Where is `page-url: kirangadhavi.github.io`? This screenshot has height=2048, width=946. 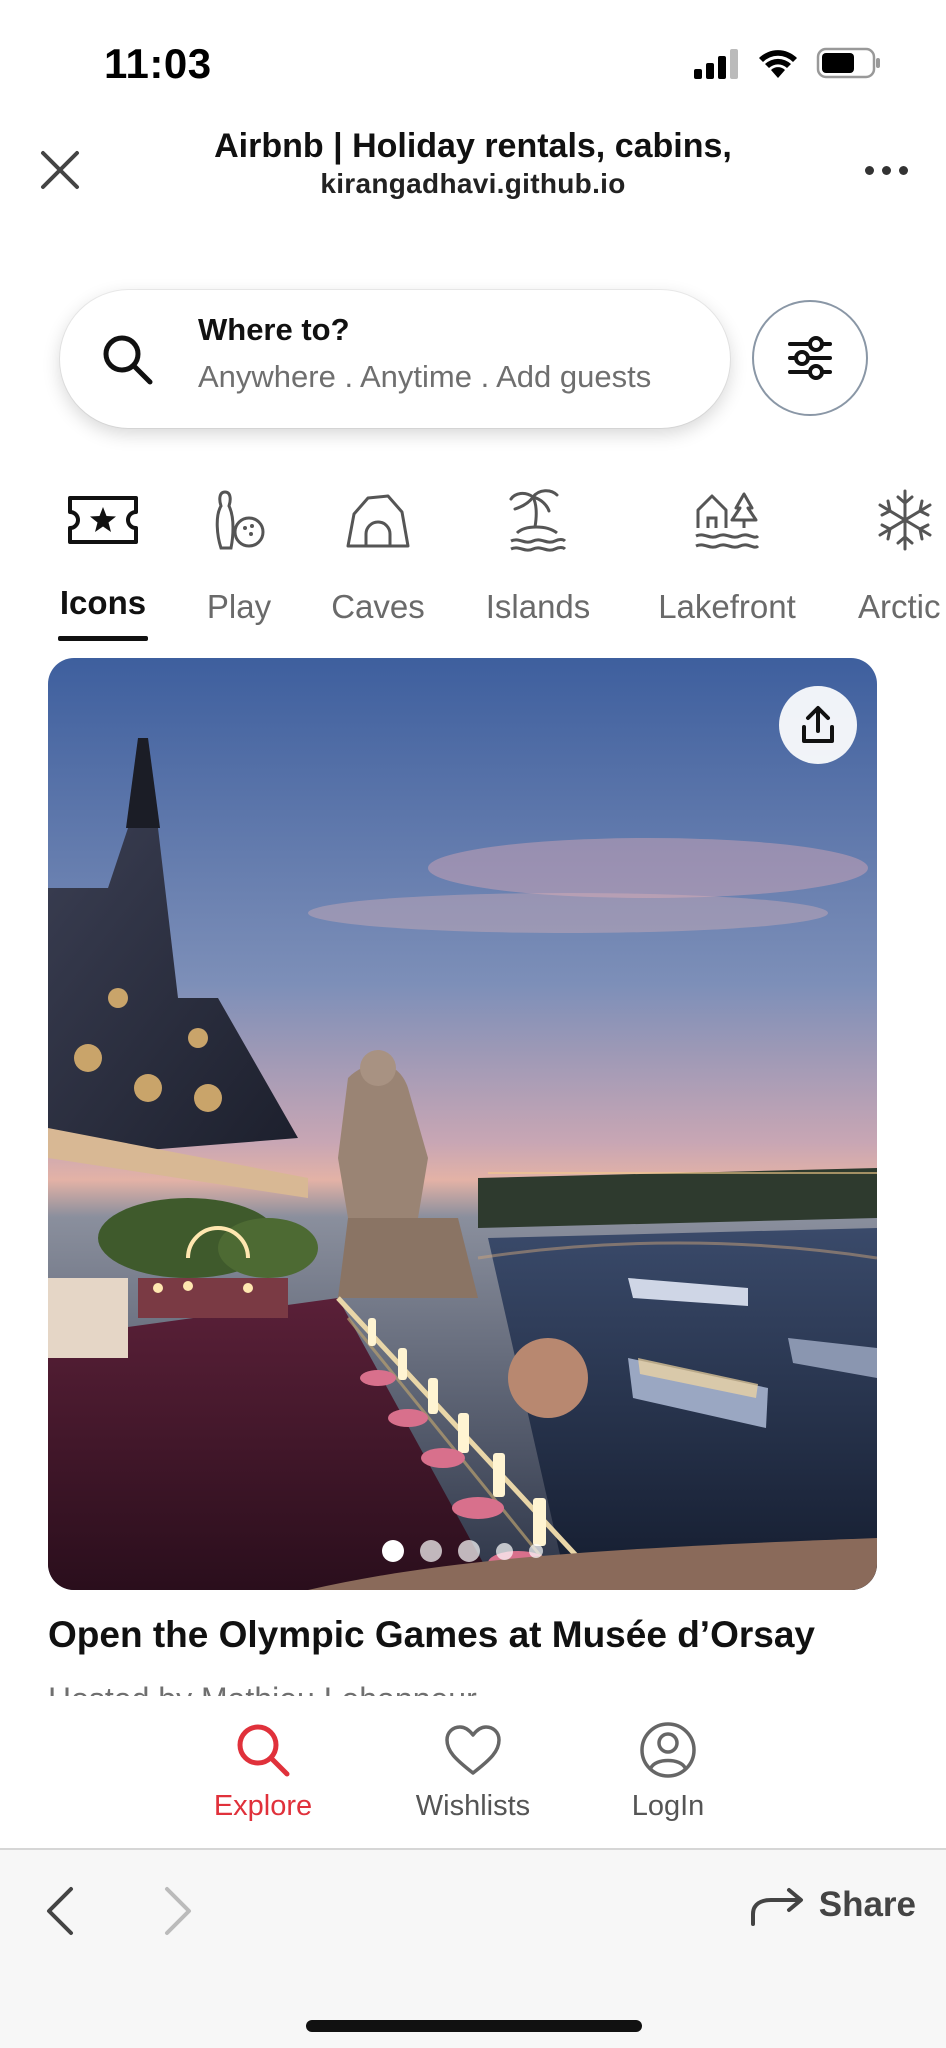 page-url: kirangadhavi.github.io is located at coordinates (473, 183).